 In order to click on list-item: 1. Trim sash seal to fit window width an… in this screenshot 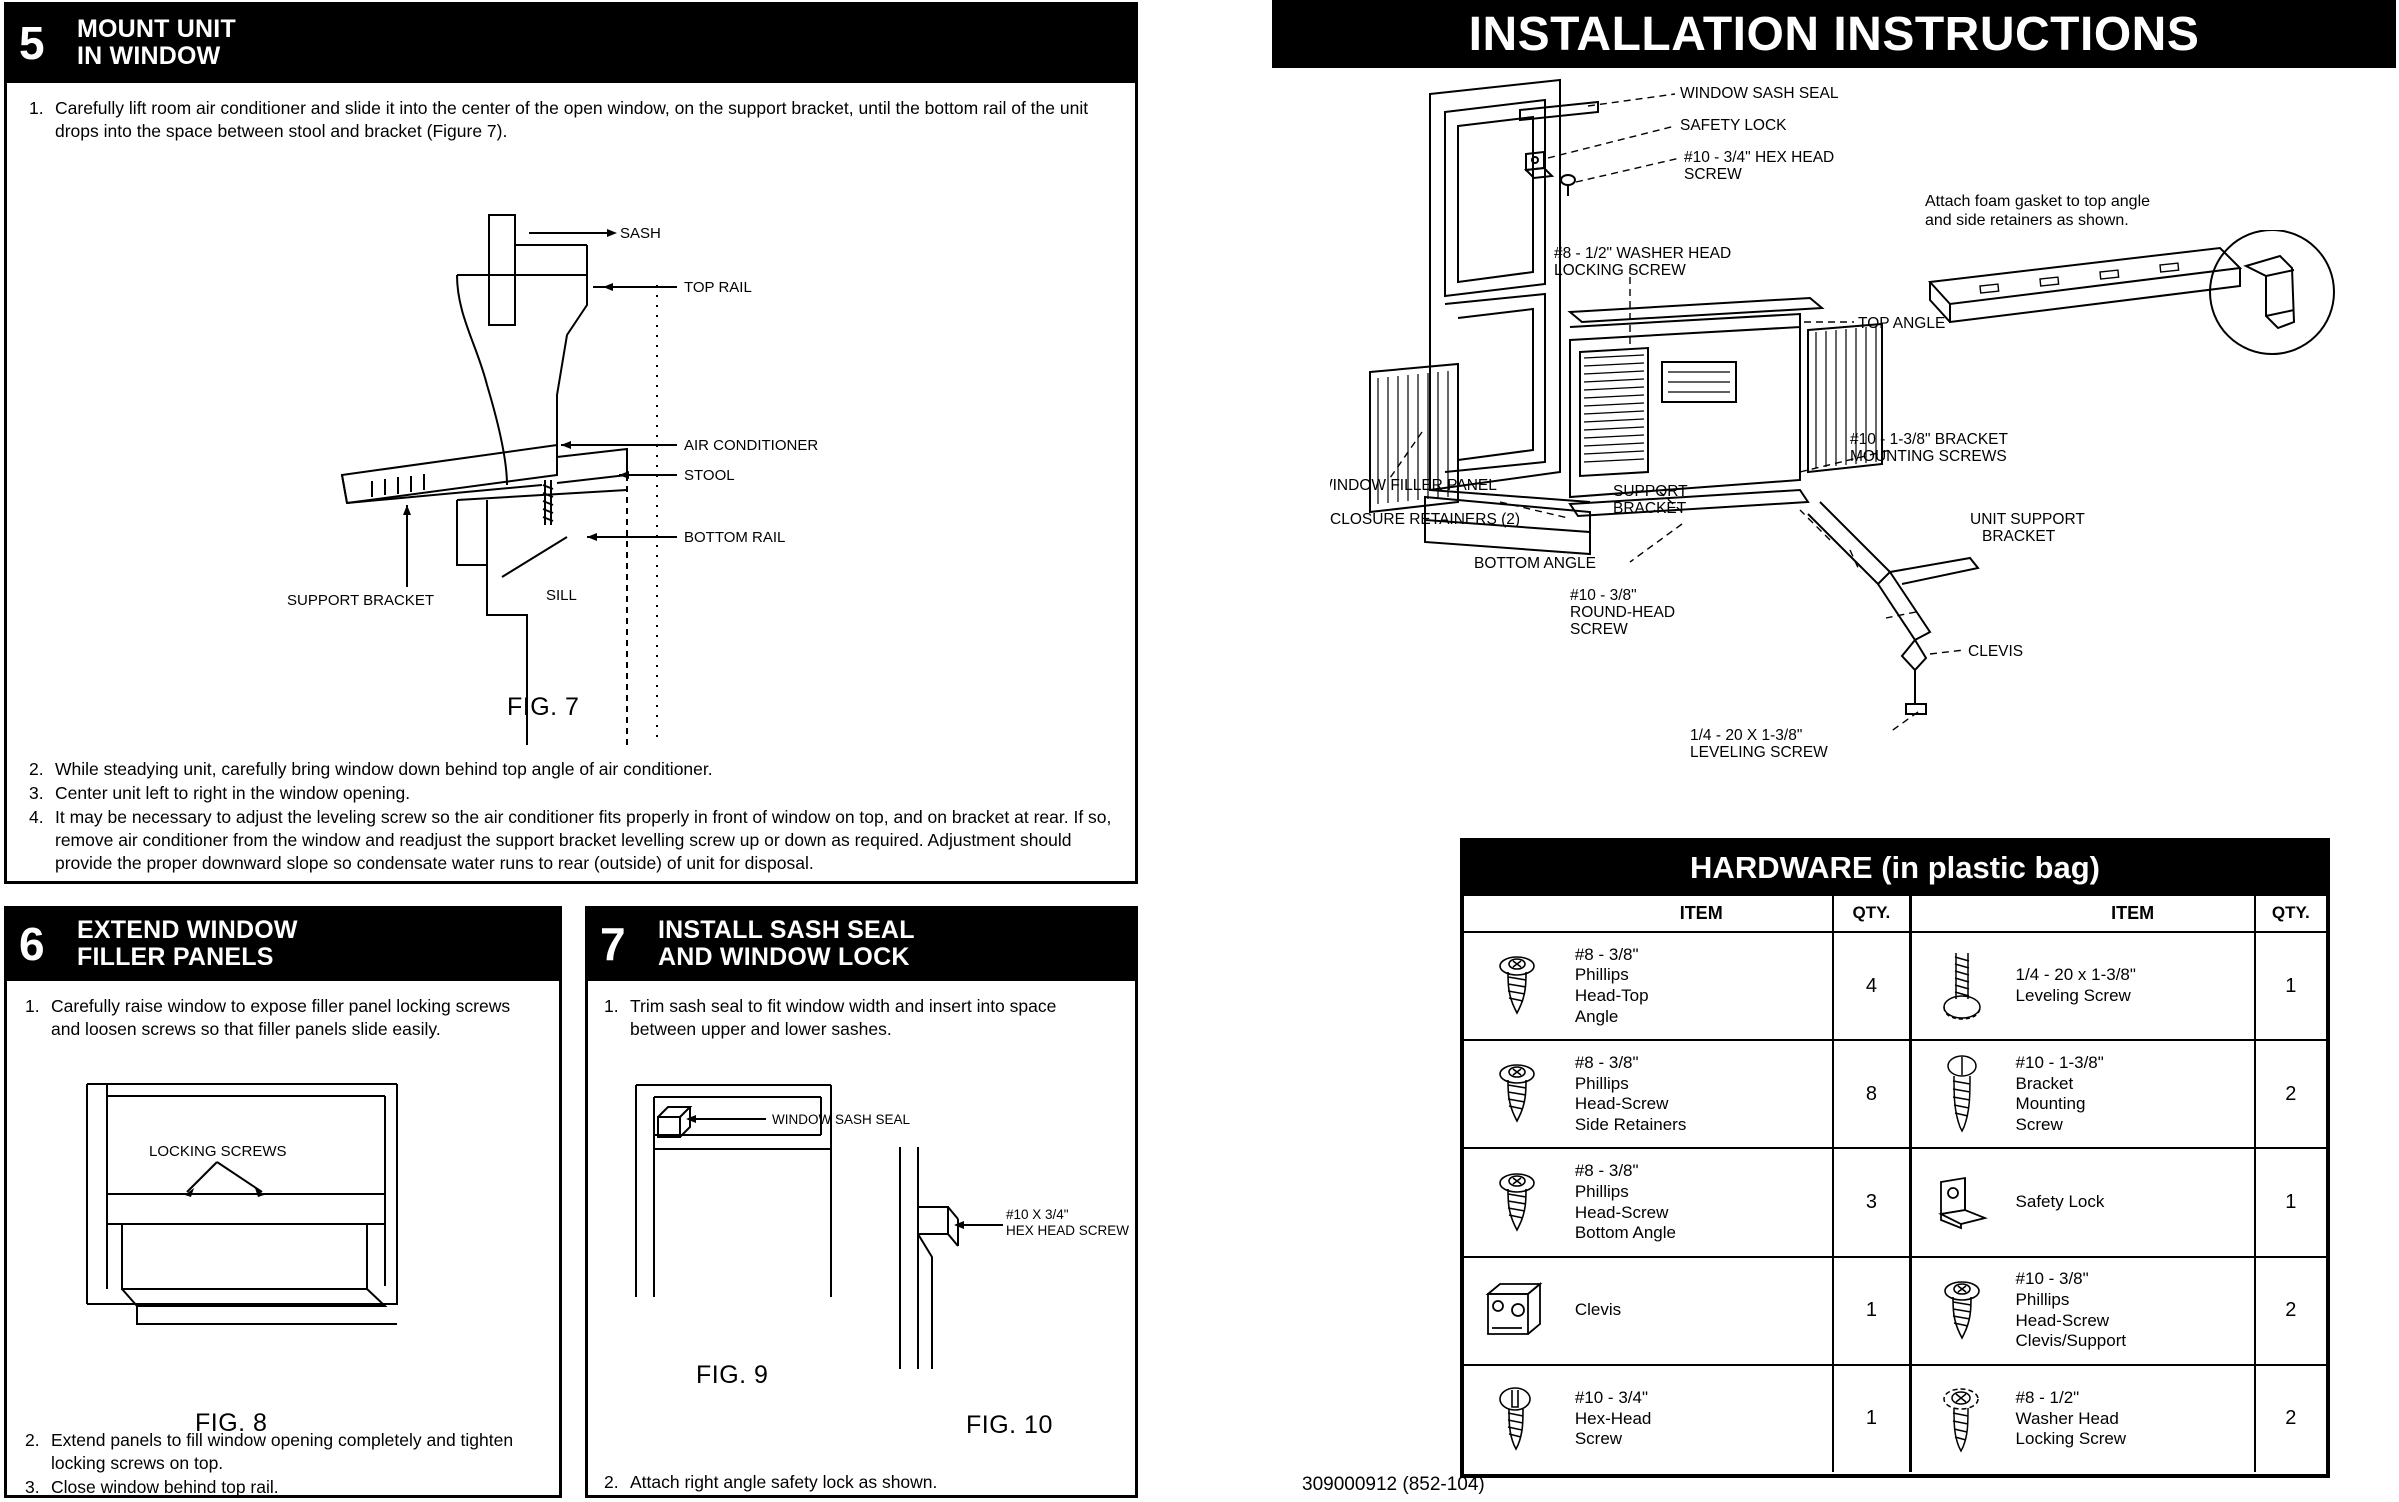, I will do `click(862, 1018)`.